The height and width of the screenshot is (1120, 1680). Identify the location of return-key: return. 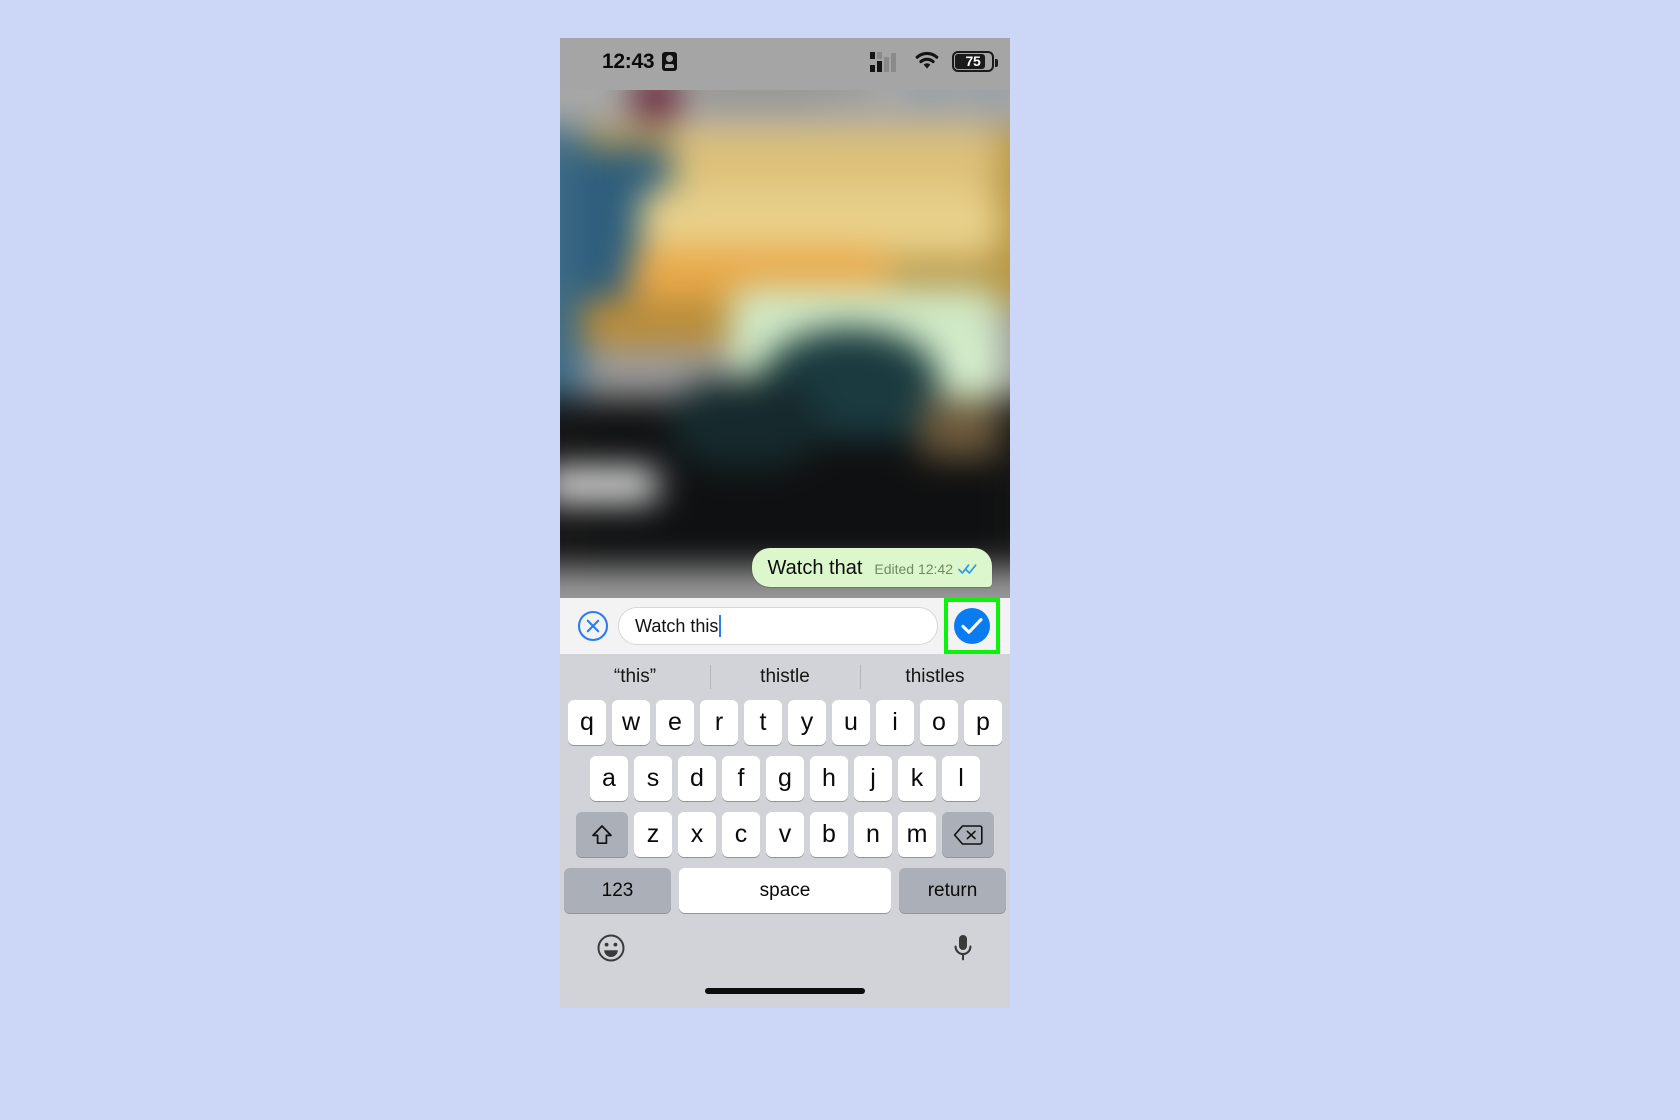
(952, 890).